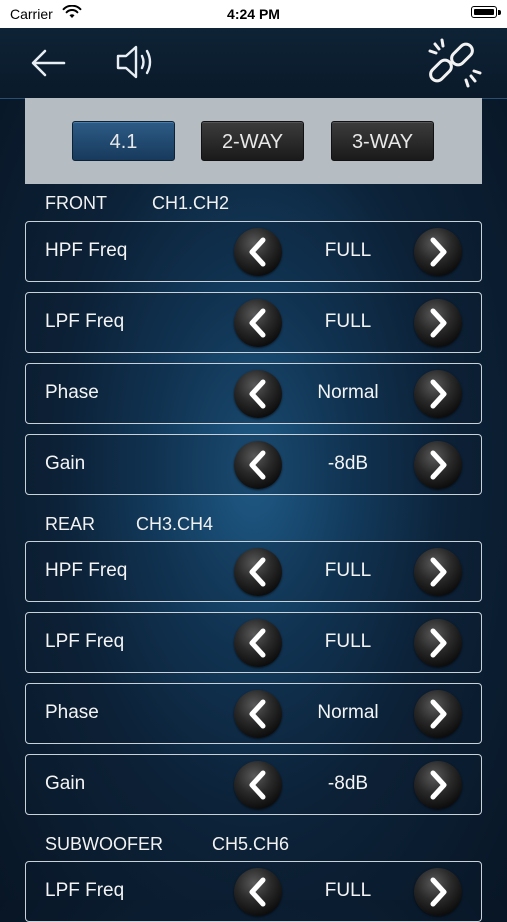  I want to click on mode-4-1-button: 4.1, so click(123, 141).